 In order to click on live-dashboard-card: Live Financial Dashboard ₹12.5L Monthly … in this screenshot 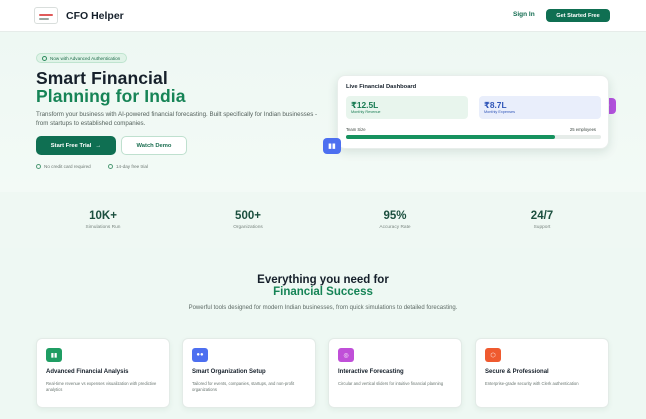, I will do `click(473, 112)`.